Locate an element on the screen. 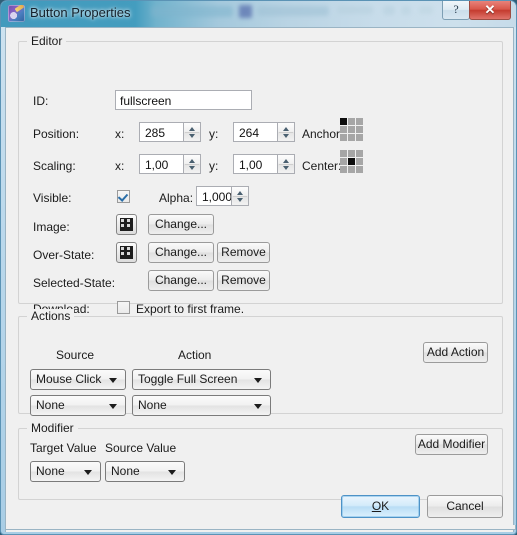 The height and width of the screenshot is (535, 517). scaling-y-input is located at coordinates (255, 164).